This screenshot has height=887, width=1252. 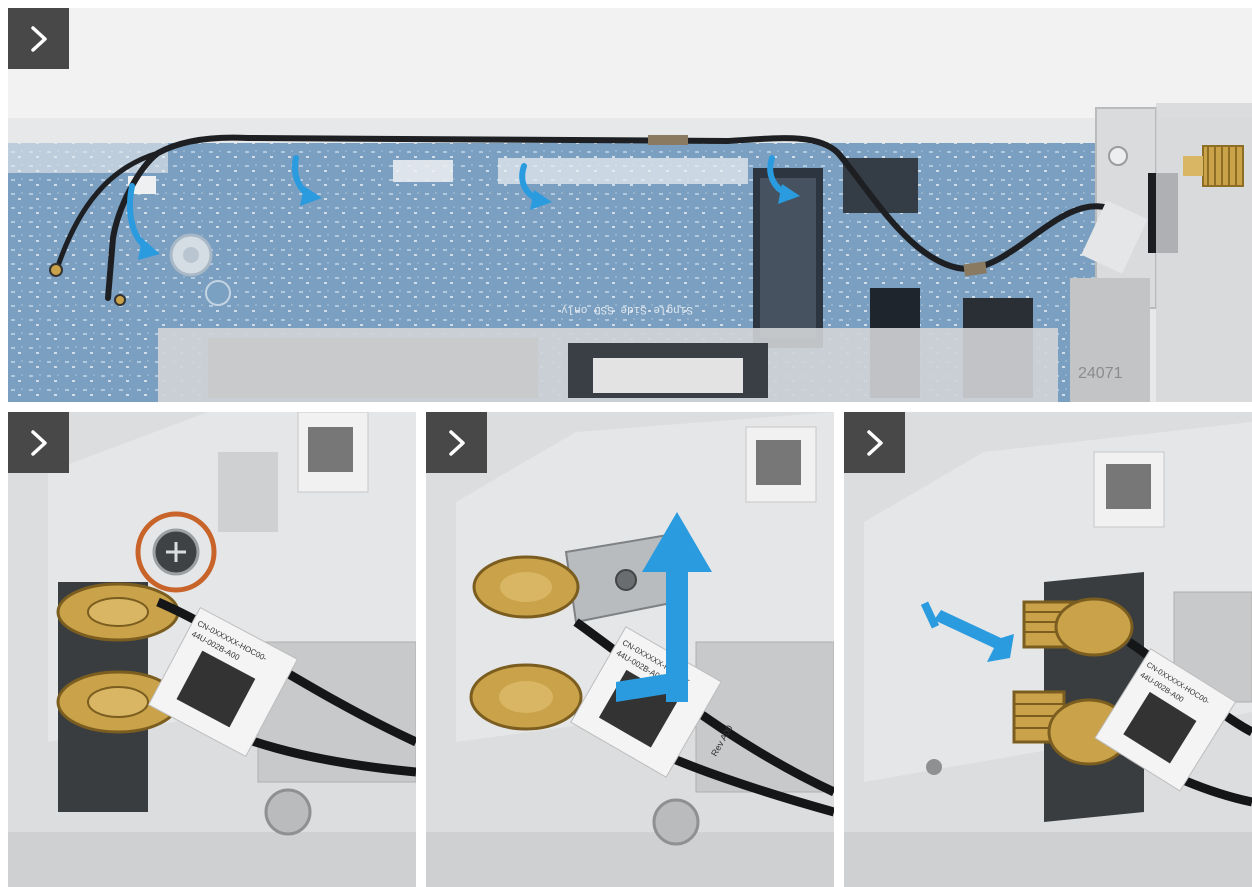 I want to click on step-3-next-button, so click(x=456, y=442).